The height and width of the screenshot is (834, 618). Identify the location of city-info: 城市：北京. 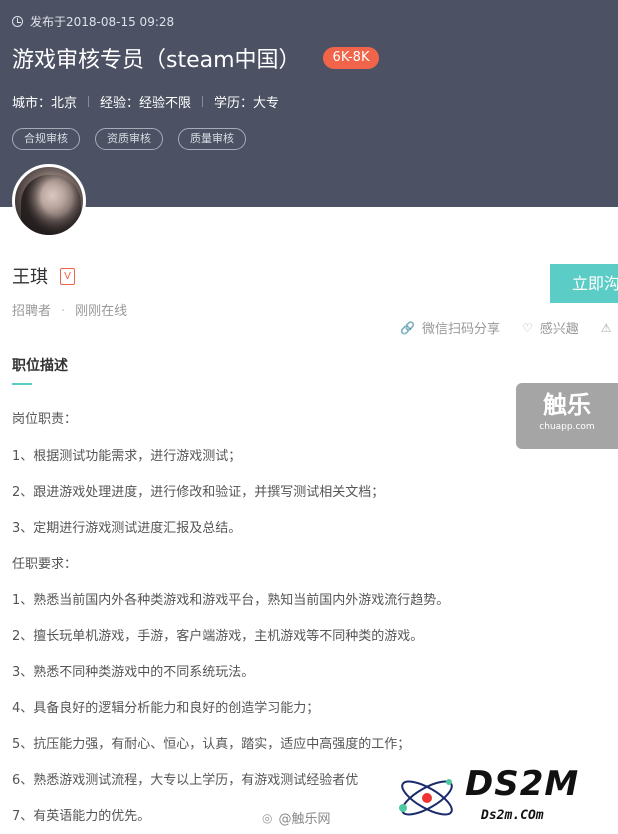
(45, 103).